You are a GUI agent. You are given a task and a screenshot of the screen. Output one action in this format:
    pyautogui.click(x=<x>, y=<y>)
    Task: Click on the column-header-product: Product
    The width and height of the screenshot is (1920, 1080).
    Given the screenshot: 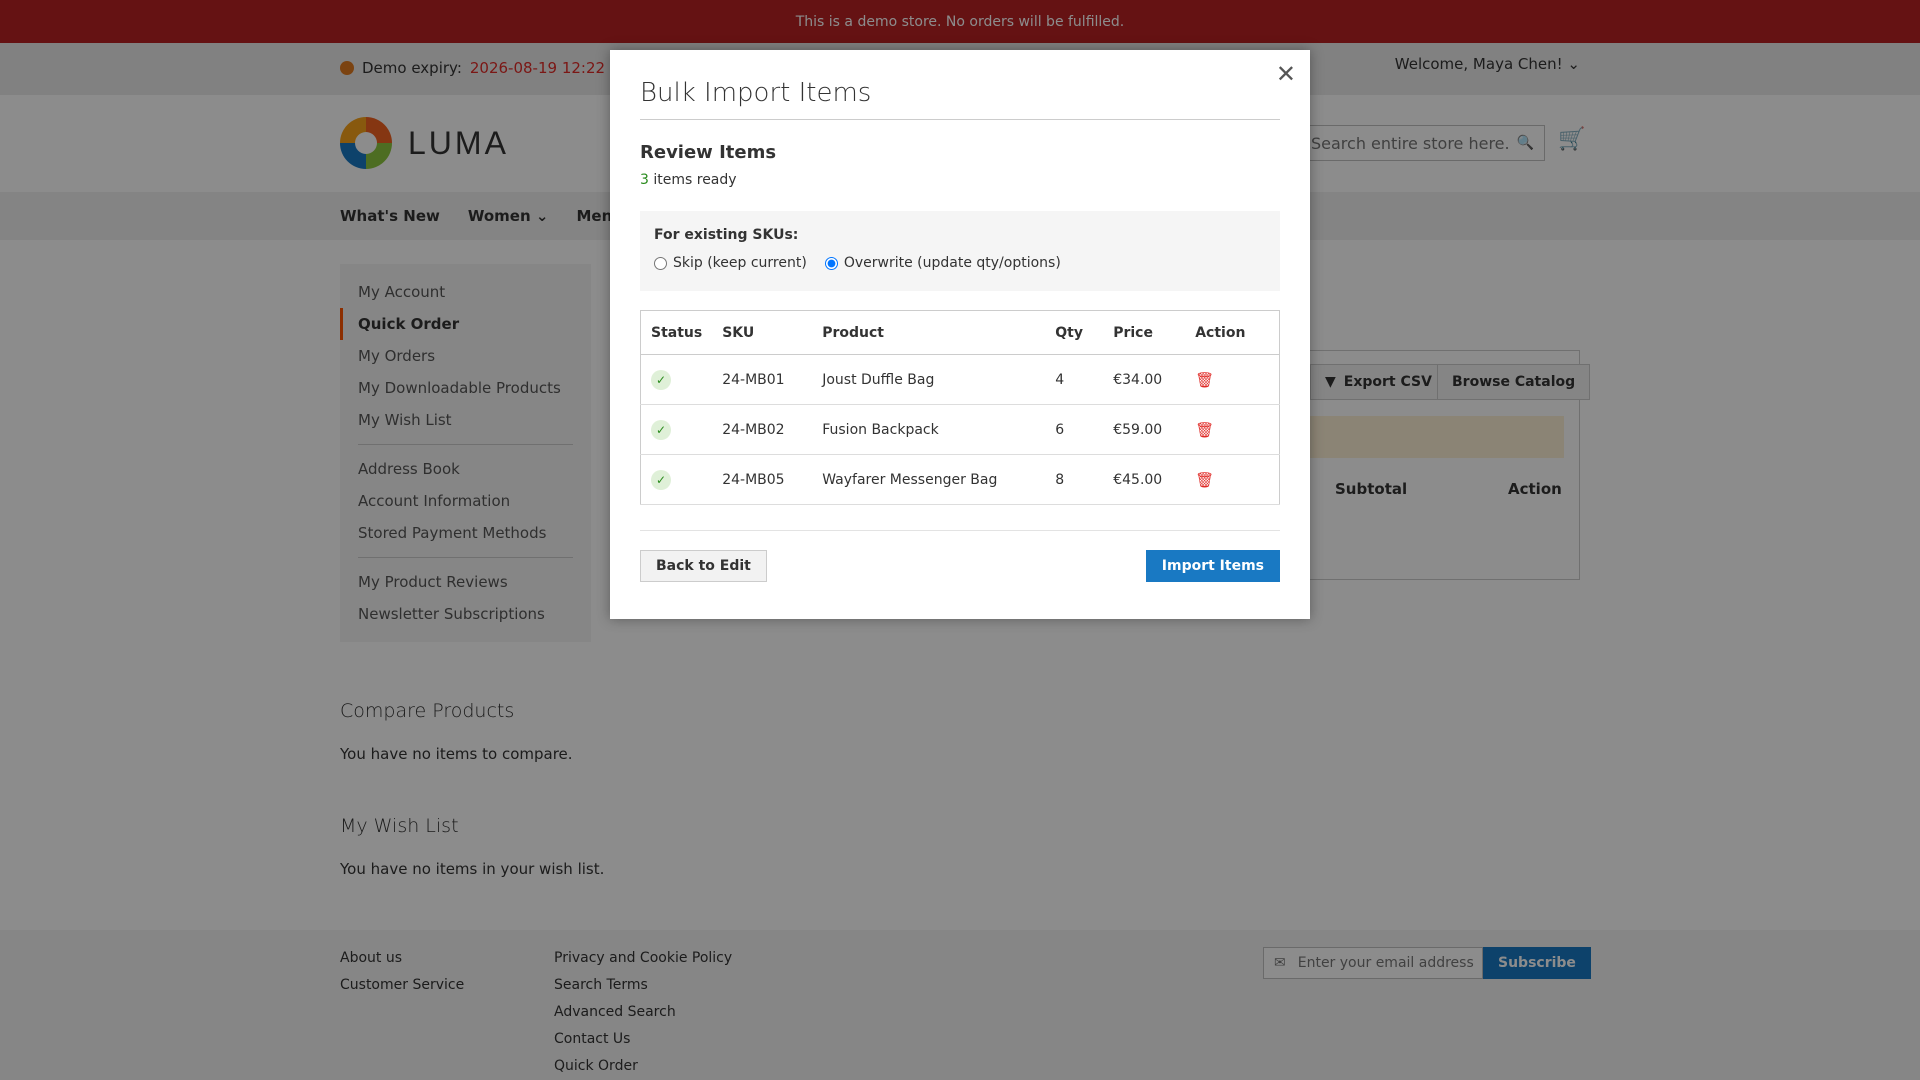 What is the action you would take?
    pyautogui.click(x=929, y=332)
    